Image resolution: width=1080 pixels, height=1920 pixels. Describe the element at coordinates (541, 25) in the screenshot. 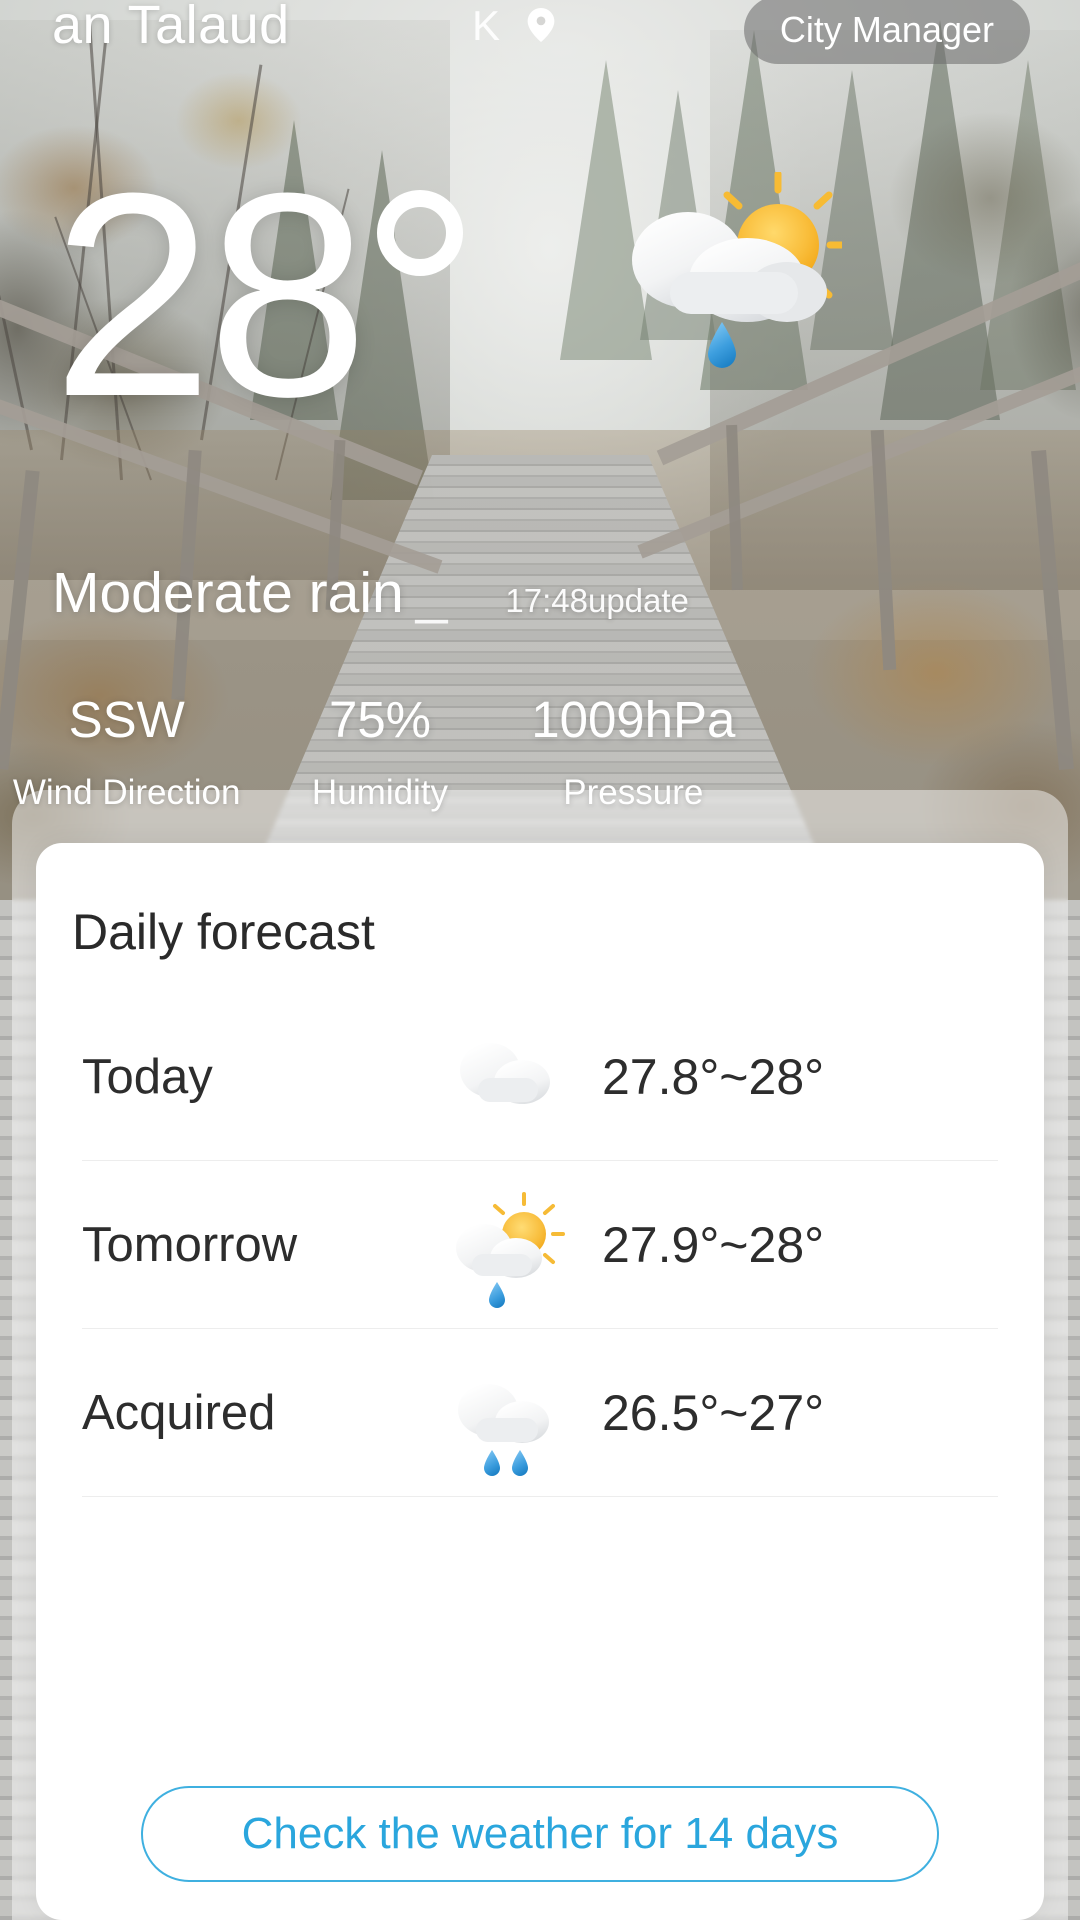

I see `location-pin-icon` at that location.